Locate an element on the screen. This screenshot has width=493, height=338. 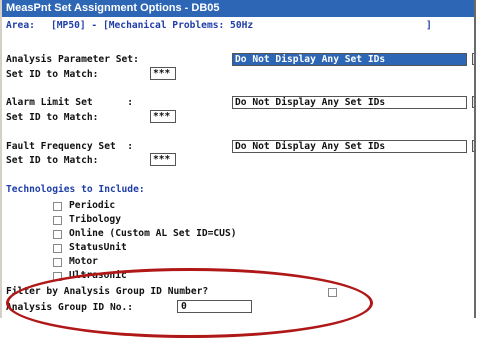
online-checkbox is located at coordinates (57, 234).